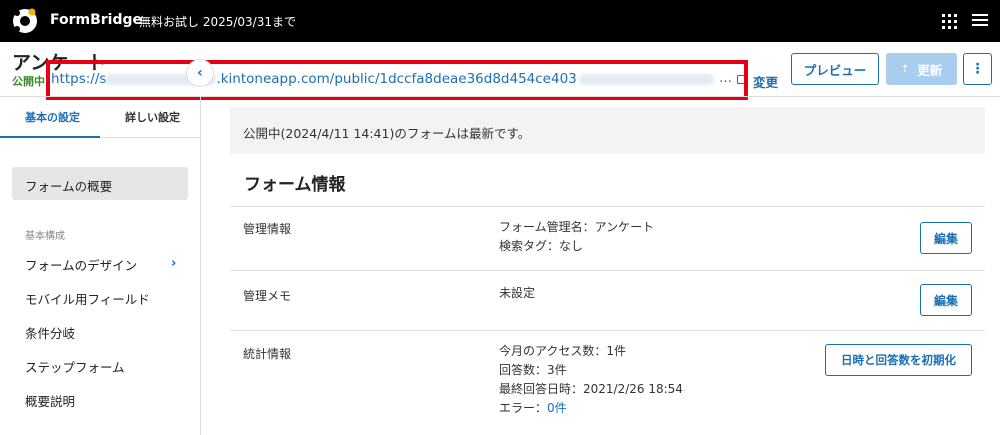 Image resolution: width=1000 pixels, height=435 pixels. I want to click on collapse-sidebar-button: ‹, so click(200, 73).